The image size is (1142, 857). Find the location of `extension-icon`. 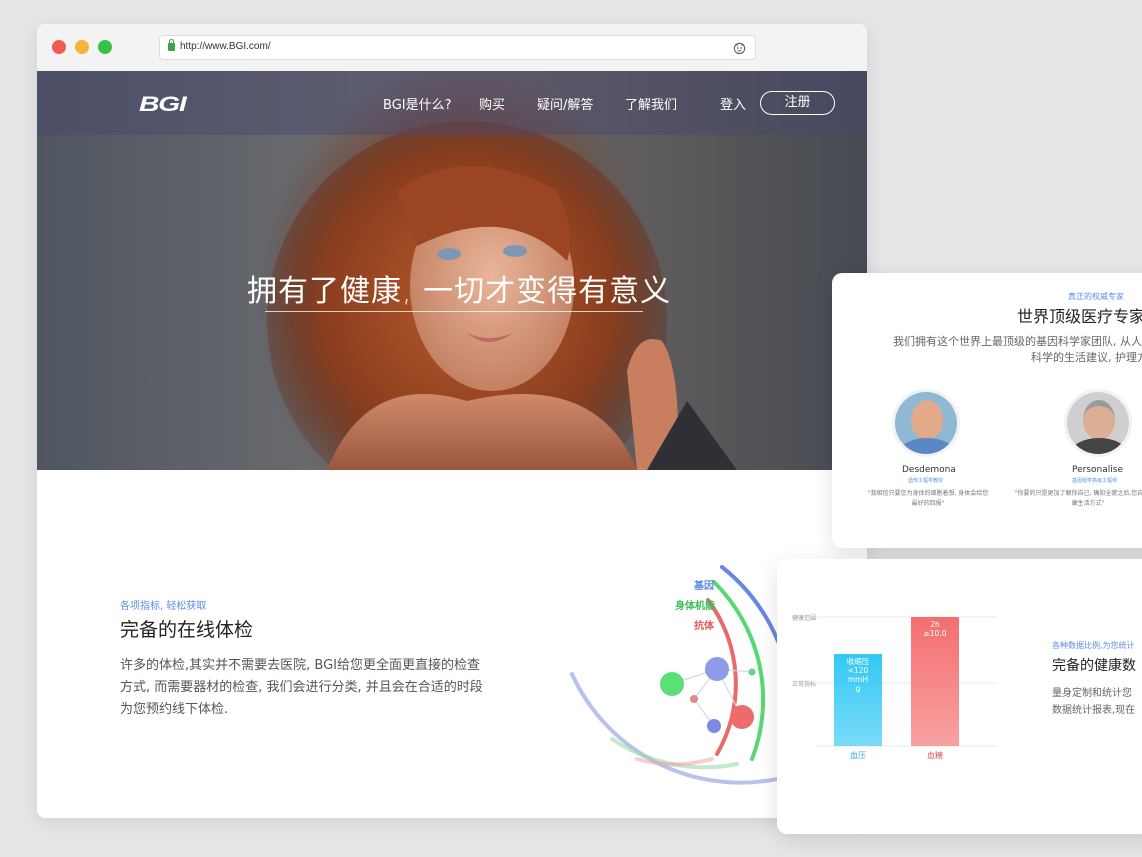

extension-icon is located at coordinates (739, 47).